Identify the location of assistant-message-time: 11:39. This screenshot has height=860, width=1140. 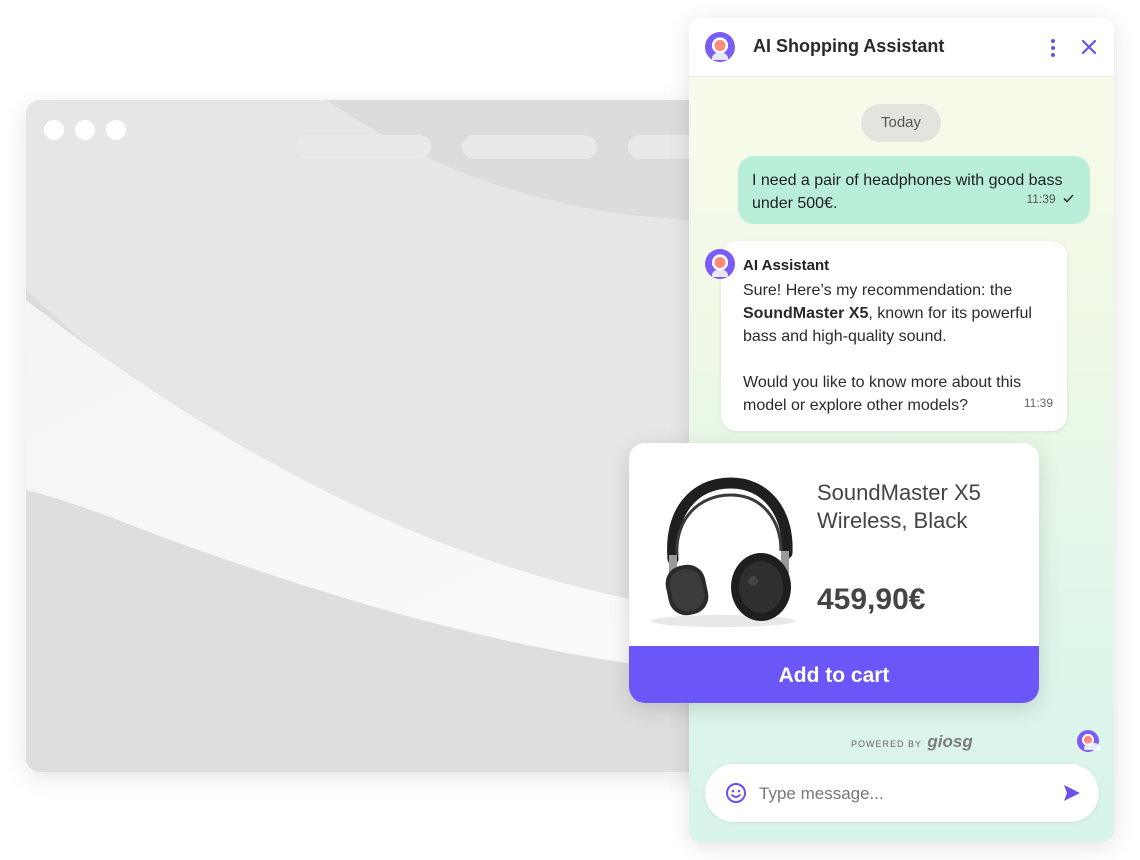
(1038, 403).